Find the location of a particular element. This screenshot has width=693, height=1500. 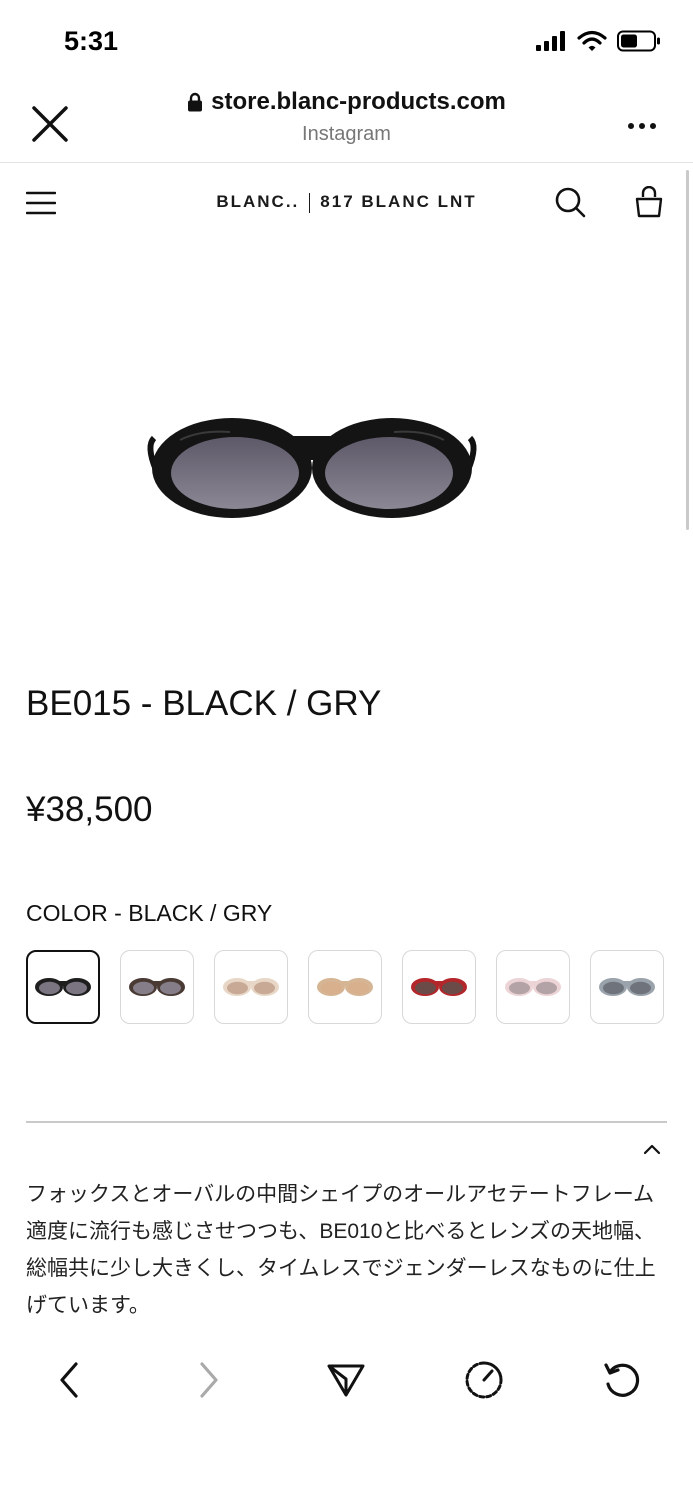

status-icons is located at coordinates (598, 41).